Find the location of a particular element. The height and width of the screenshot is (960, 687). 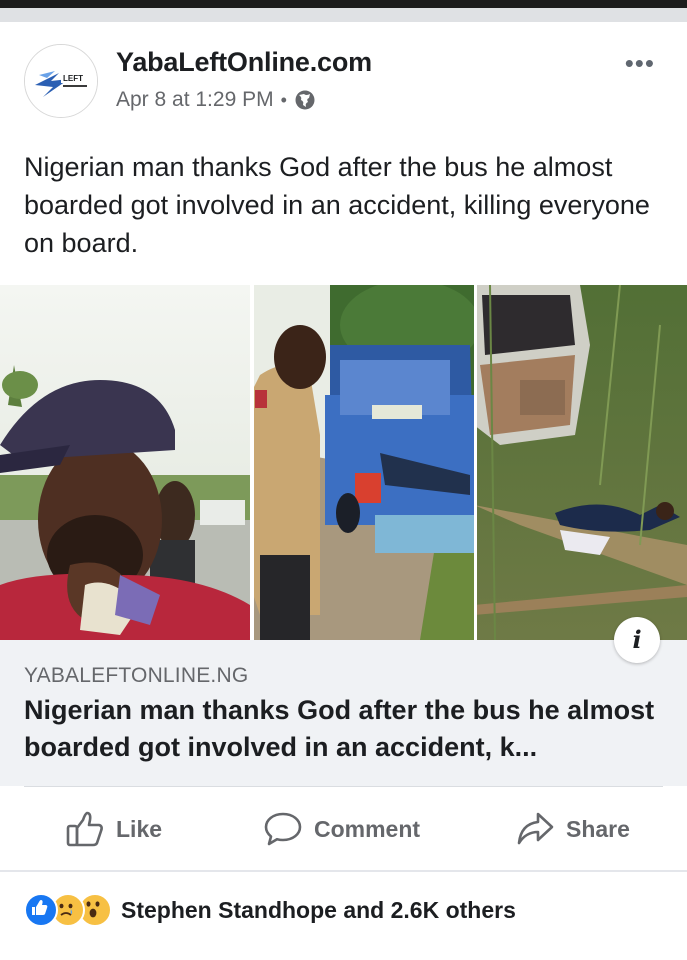

like-label: Like is located at coordinates (139, 828).